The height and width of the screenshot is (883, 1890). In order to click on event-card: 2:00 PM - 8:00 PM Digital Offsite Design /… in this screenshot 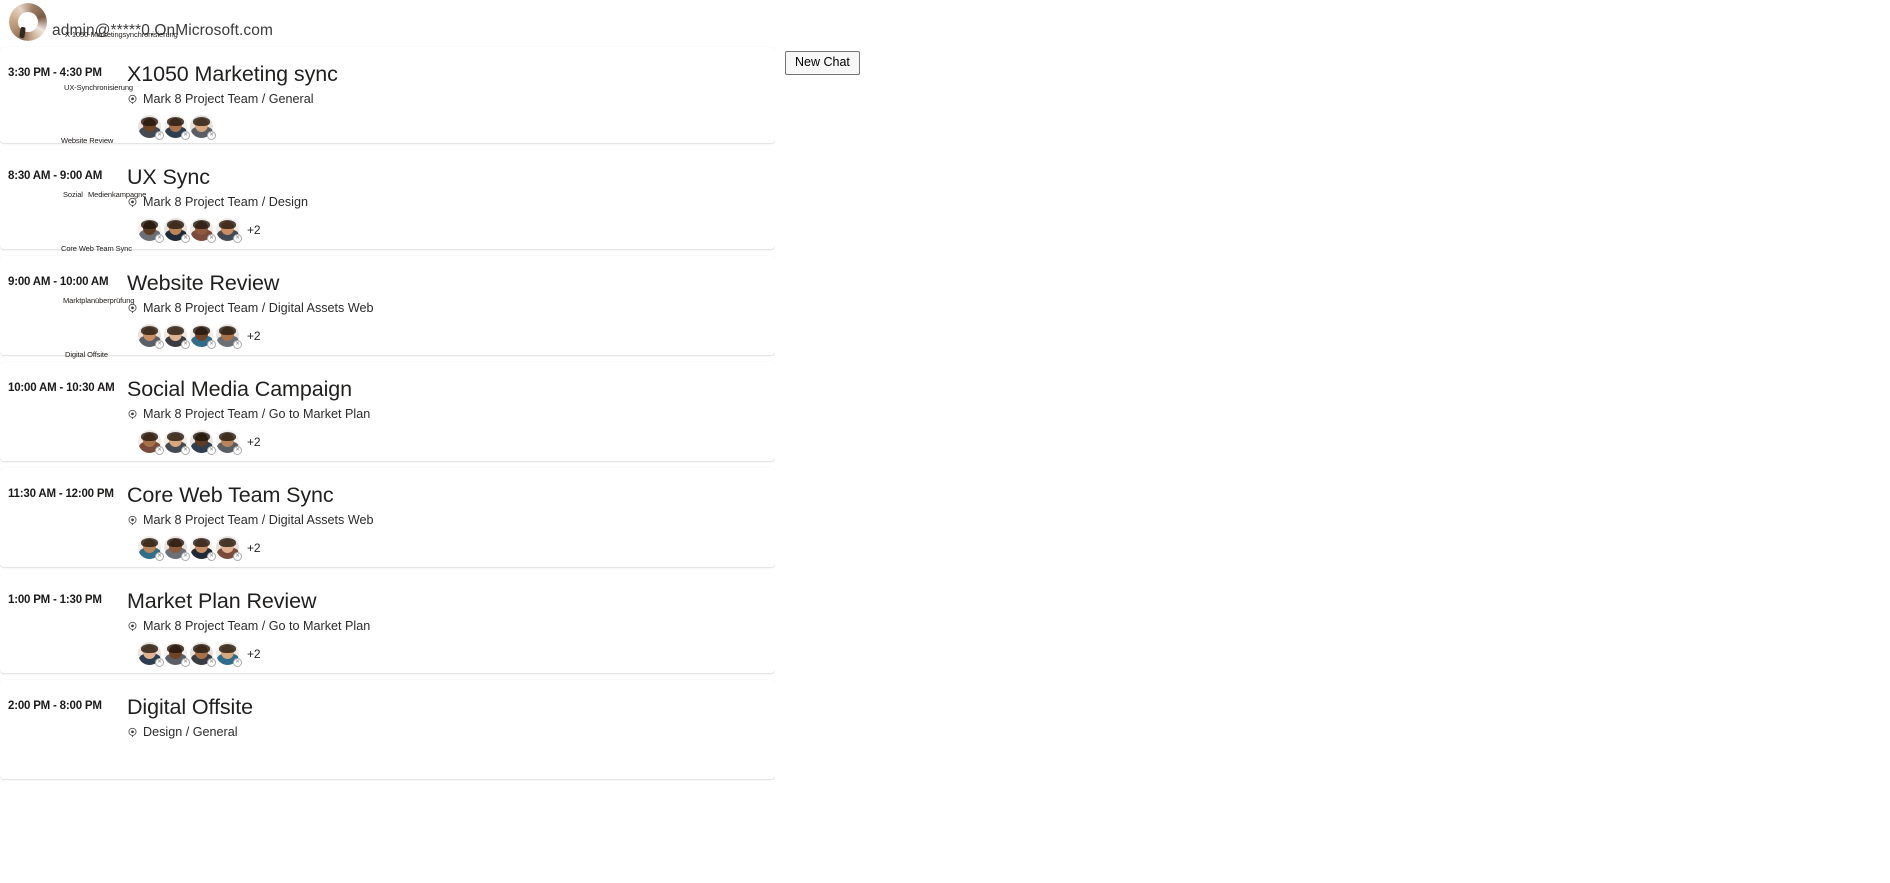, I will do `click(387, 729)`.